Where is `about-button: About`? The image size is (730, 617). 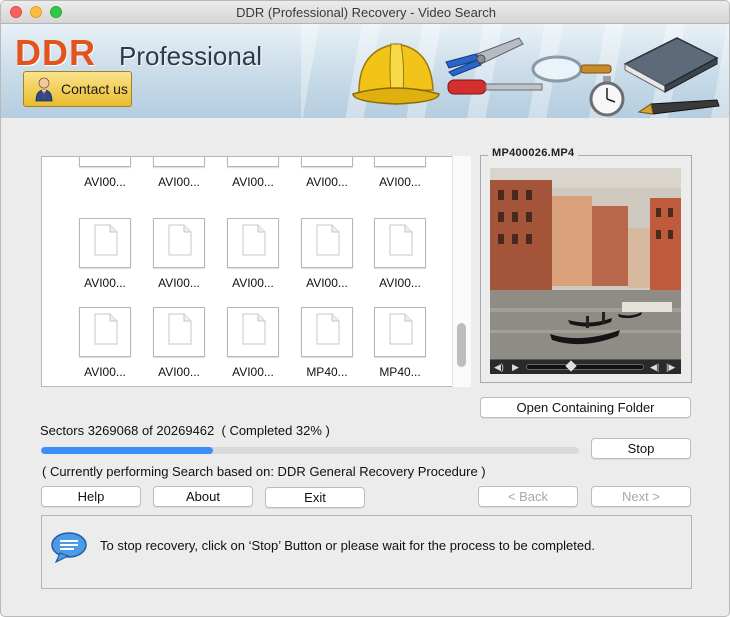 about-button: About is located at coordinates (203, 496).